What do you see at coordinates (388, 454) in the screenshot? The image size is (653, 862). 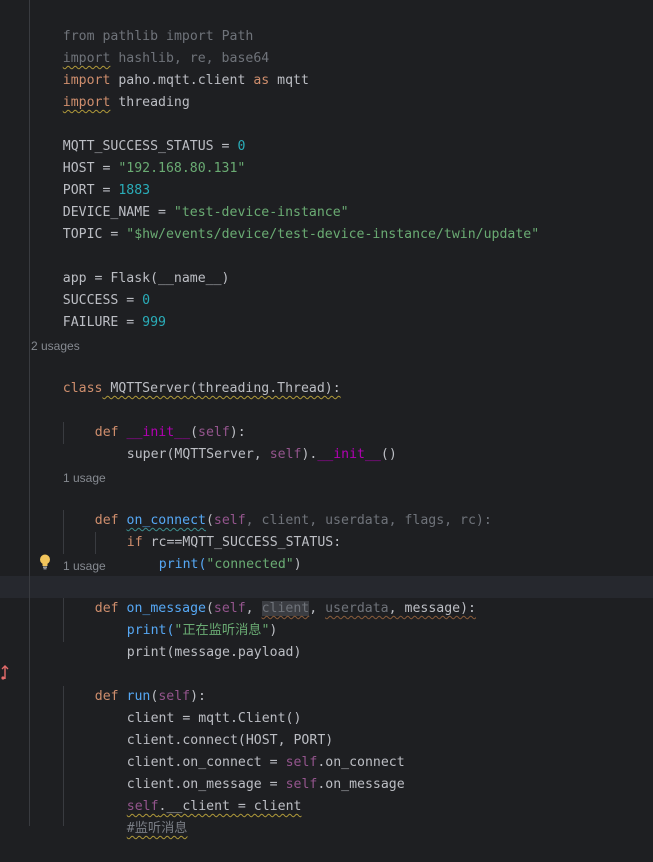 I see `code-token: ()` at bounding box center [388, 454].